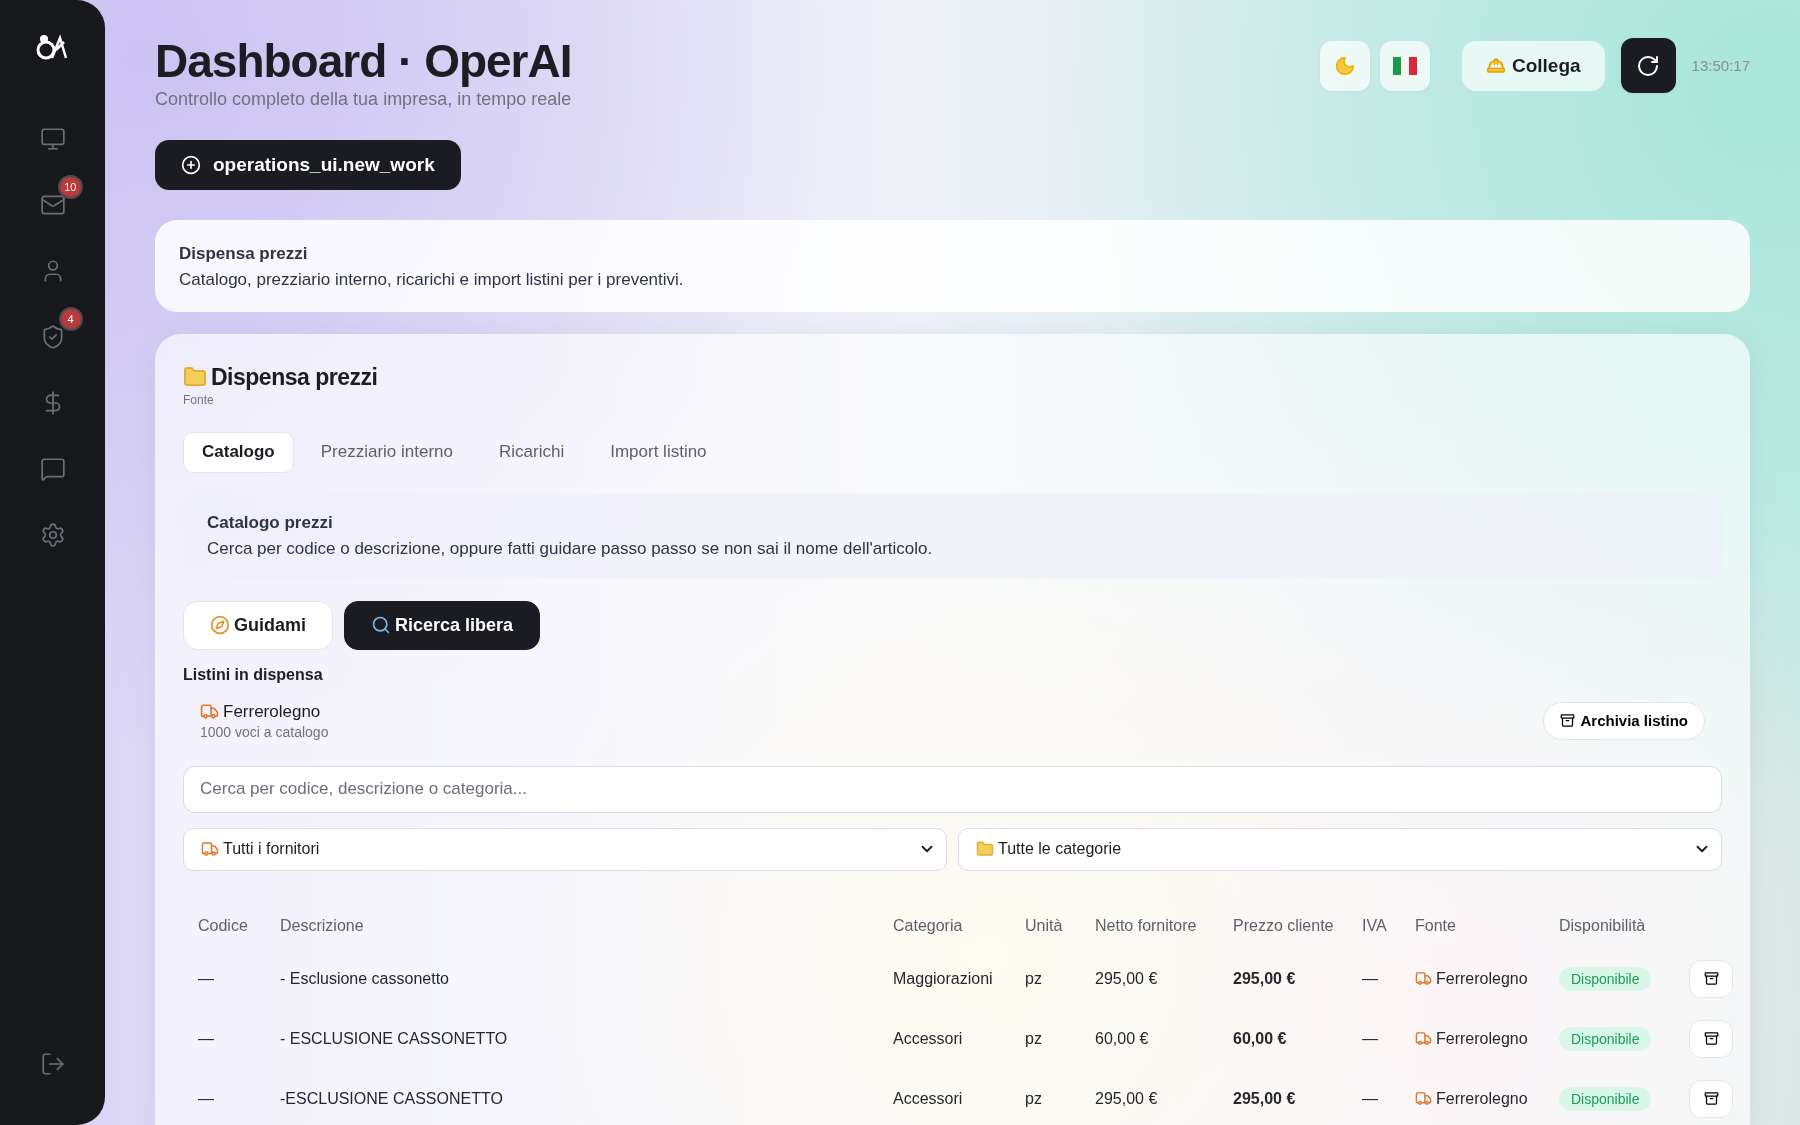 Image resolution: width=1800 pixels, height=1125 pixels. What do you see at coordinates (52, 47) in the screenshot?
I see `logo-icon` at bounding box center [52, 47].